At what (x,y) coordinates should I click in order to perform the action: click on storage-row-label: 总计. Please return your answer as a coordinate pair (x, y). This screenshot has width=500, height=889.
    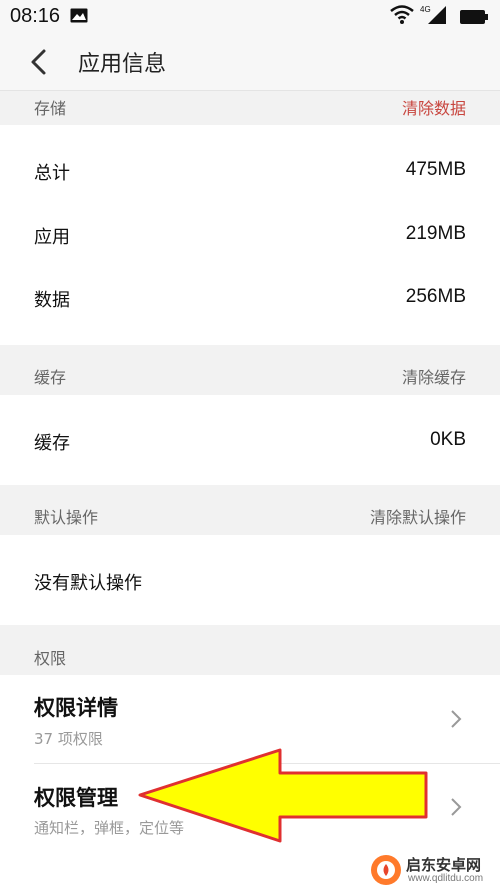
    Looking at the image, I should click on (52, 173).